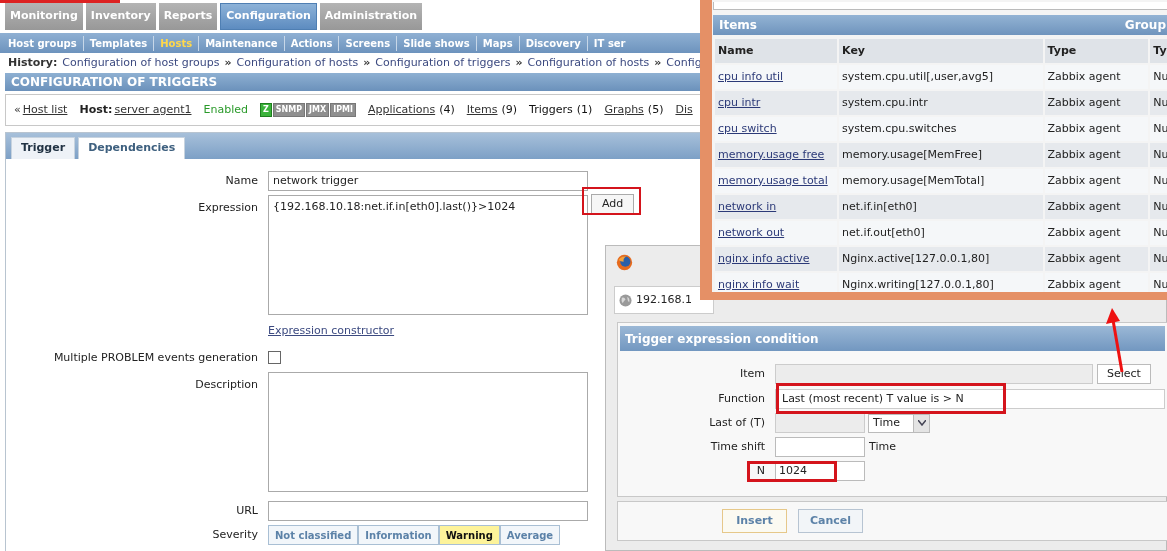 The width and height of the screenshot is (1167, 551). What do you see at coordinates (941, 51) in the screenshot?
I see `column-header: Key` at bounding box center [941, 51].